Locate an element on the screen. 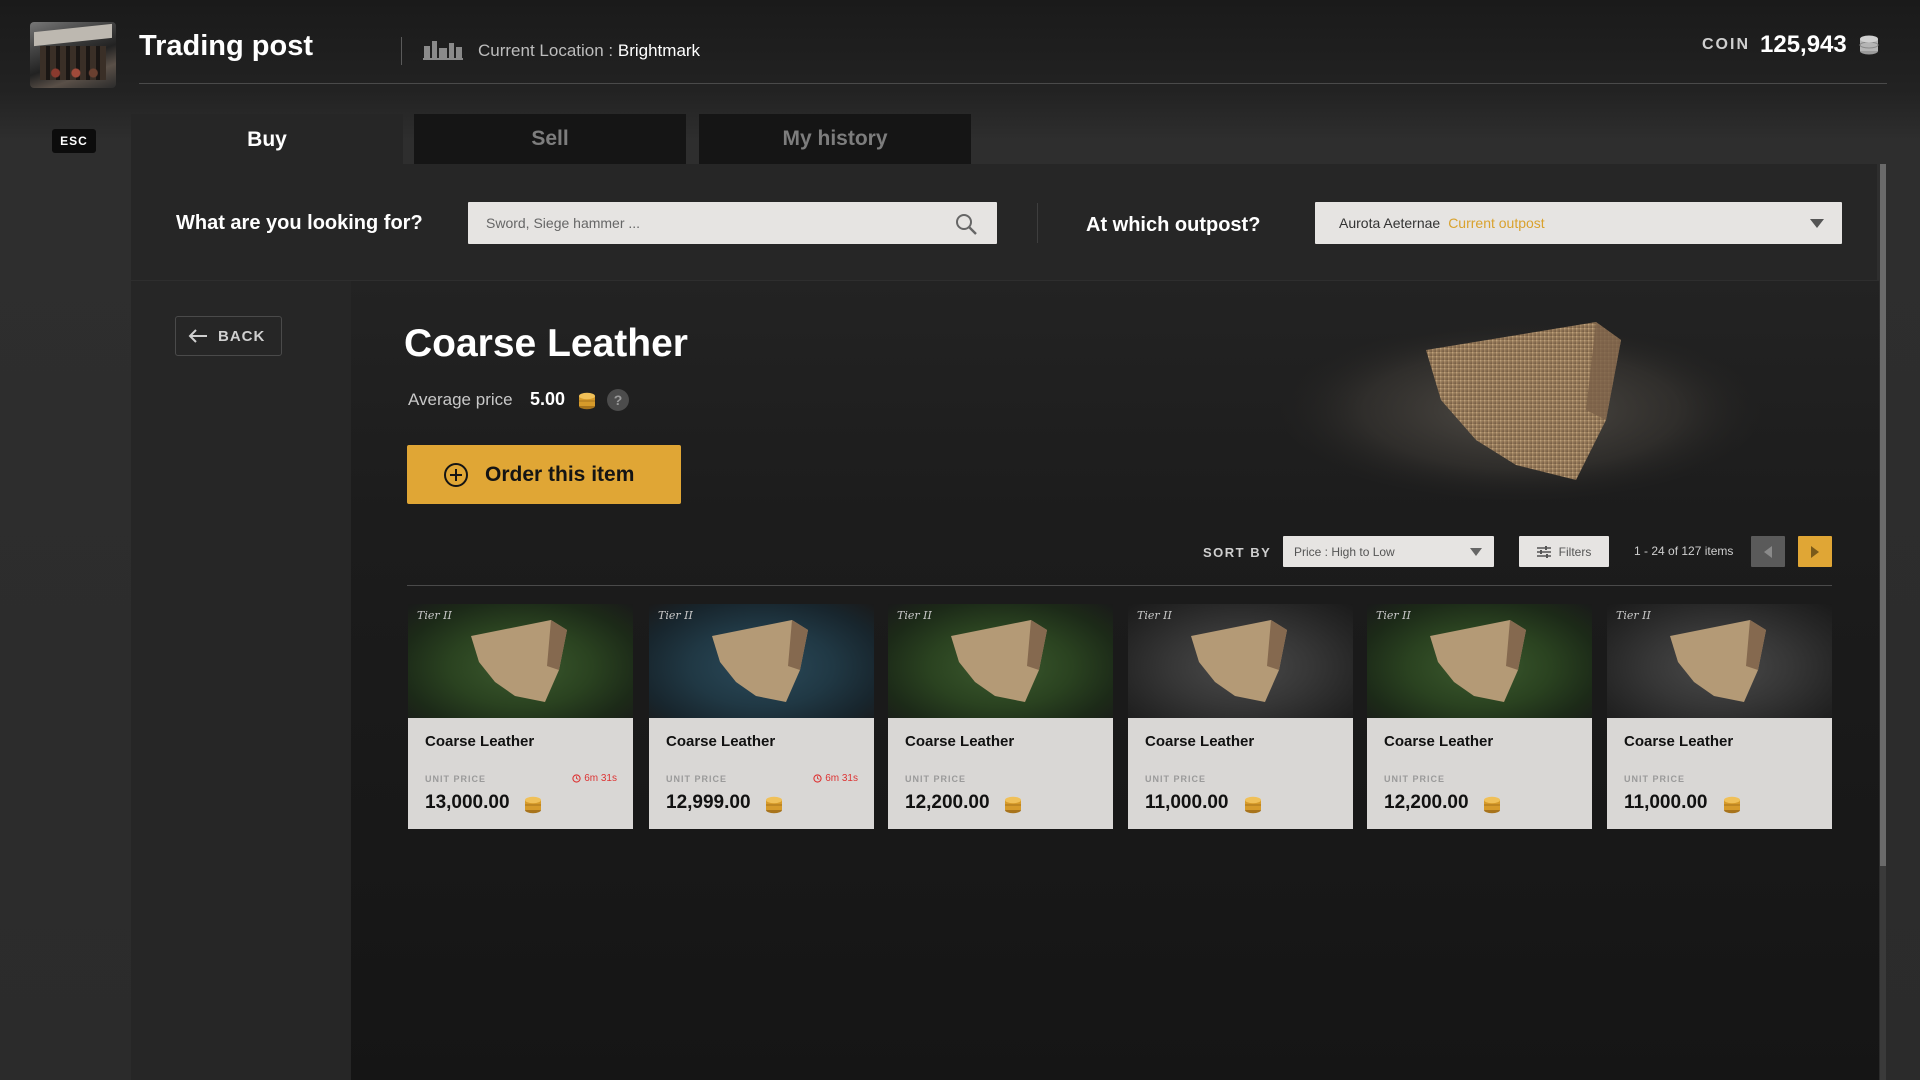  filters-icon is located at coordinates (1543, 551).